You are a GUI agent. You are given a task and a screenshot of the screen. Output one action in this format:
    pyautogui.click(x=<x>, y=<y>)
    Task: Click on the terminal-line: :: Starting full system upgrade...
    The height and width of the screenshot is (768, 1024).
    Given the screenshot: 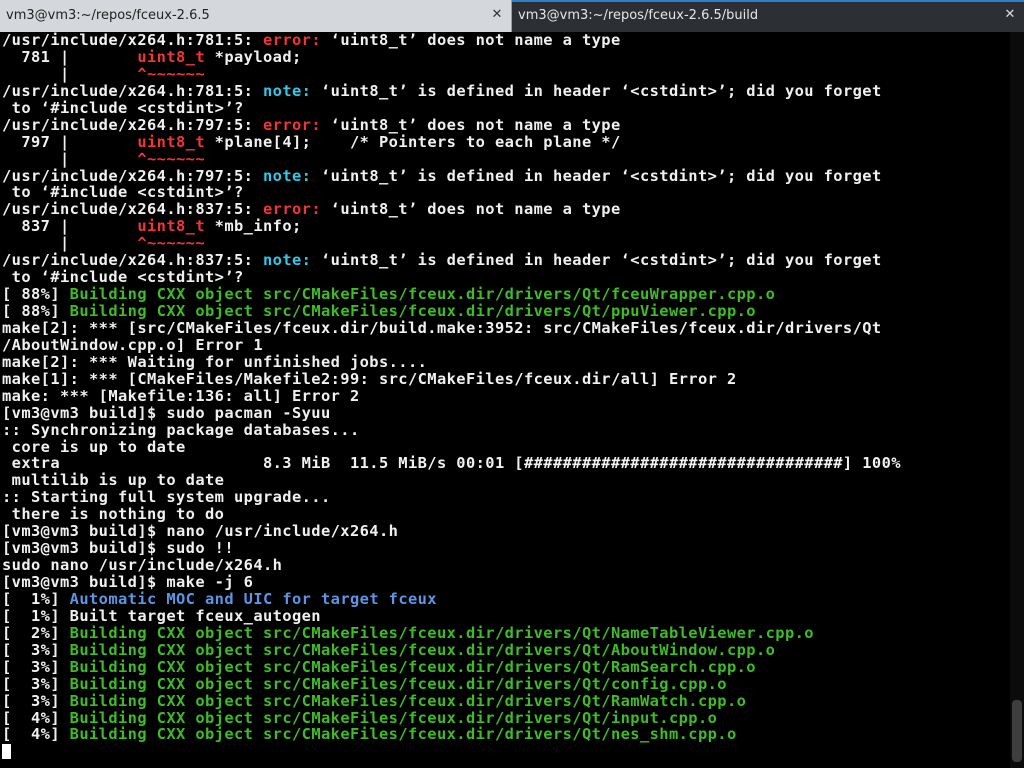 What is the action you would take?
    pyautogui.click(x=166, y=497)
    